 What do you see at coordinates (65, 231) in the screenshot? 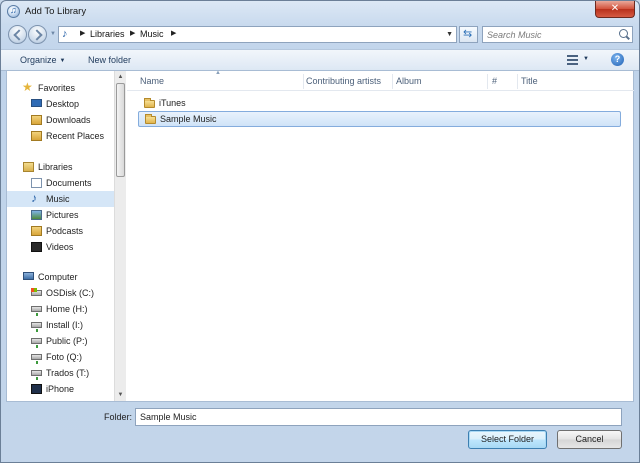
I see `nav-podcasts-label: Podcasts` at bounding box center [65, 231].